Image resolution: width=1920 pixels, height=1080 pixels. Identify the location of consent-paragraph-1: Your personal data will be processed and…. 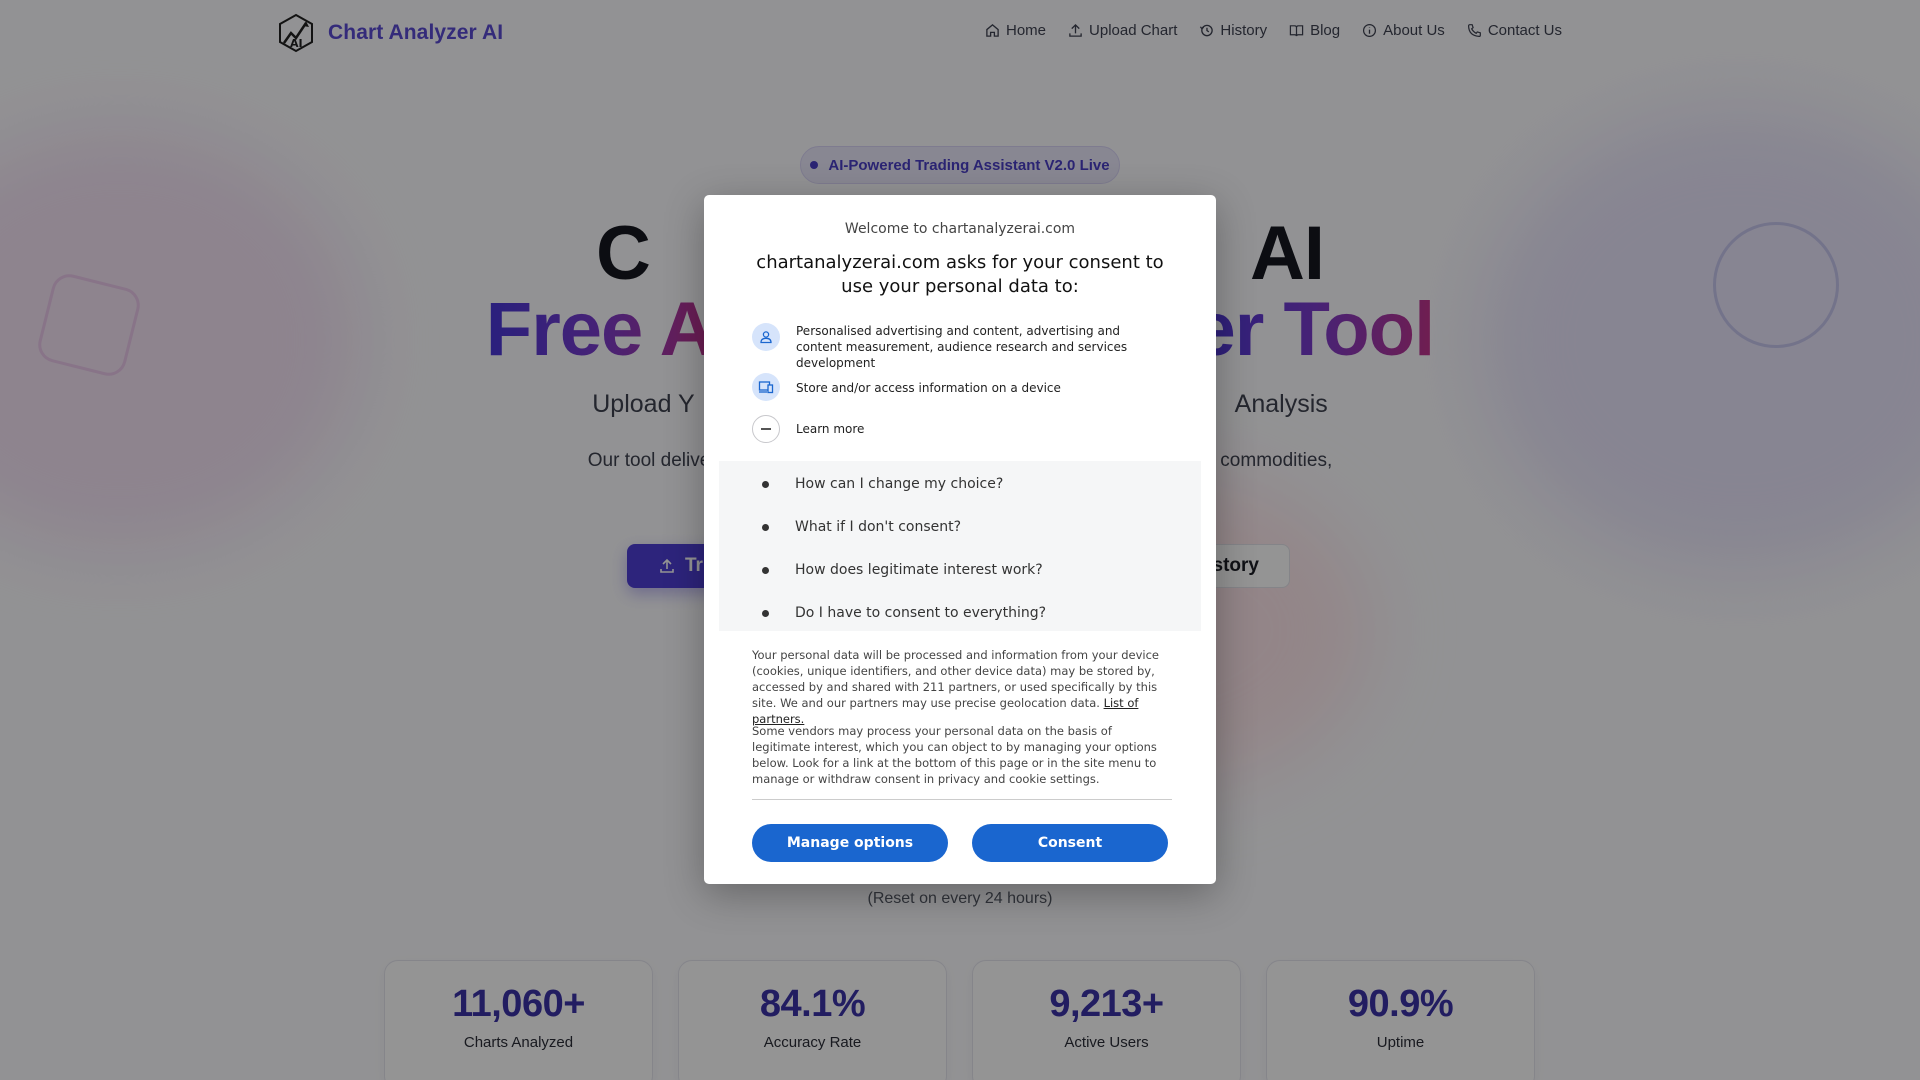
(962, 687).